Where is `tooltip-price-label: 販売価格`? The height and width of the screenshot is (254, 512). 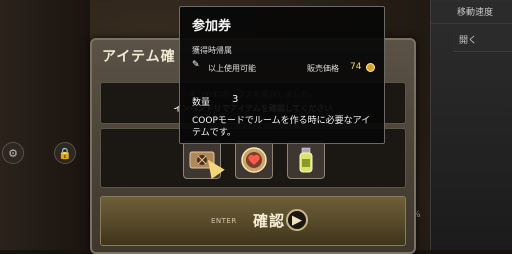 tooltip-price-label: 販売価格 is located at coordinates (323, 68).